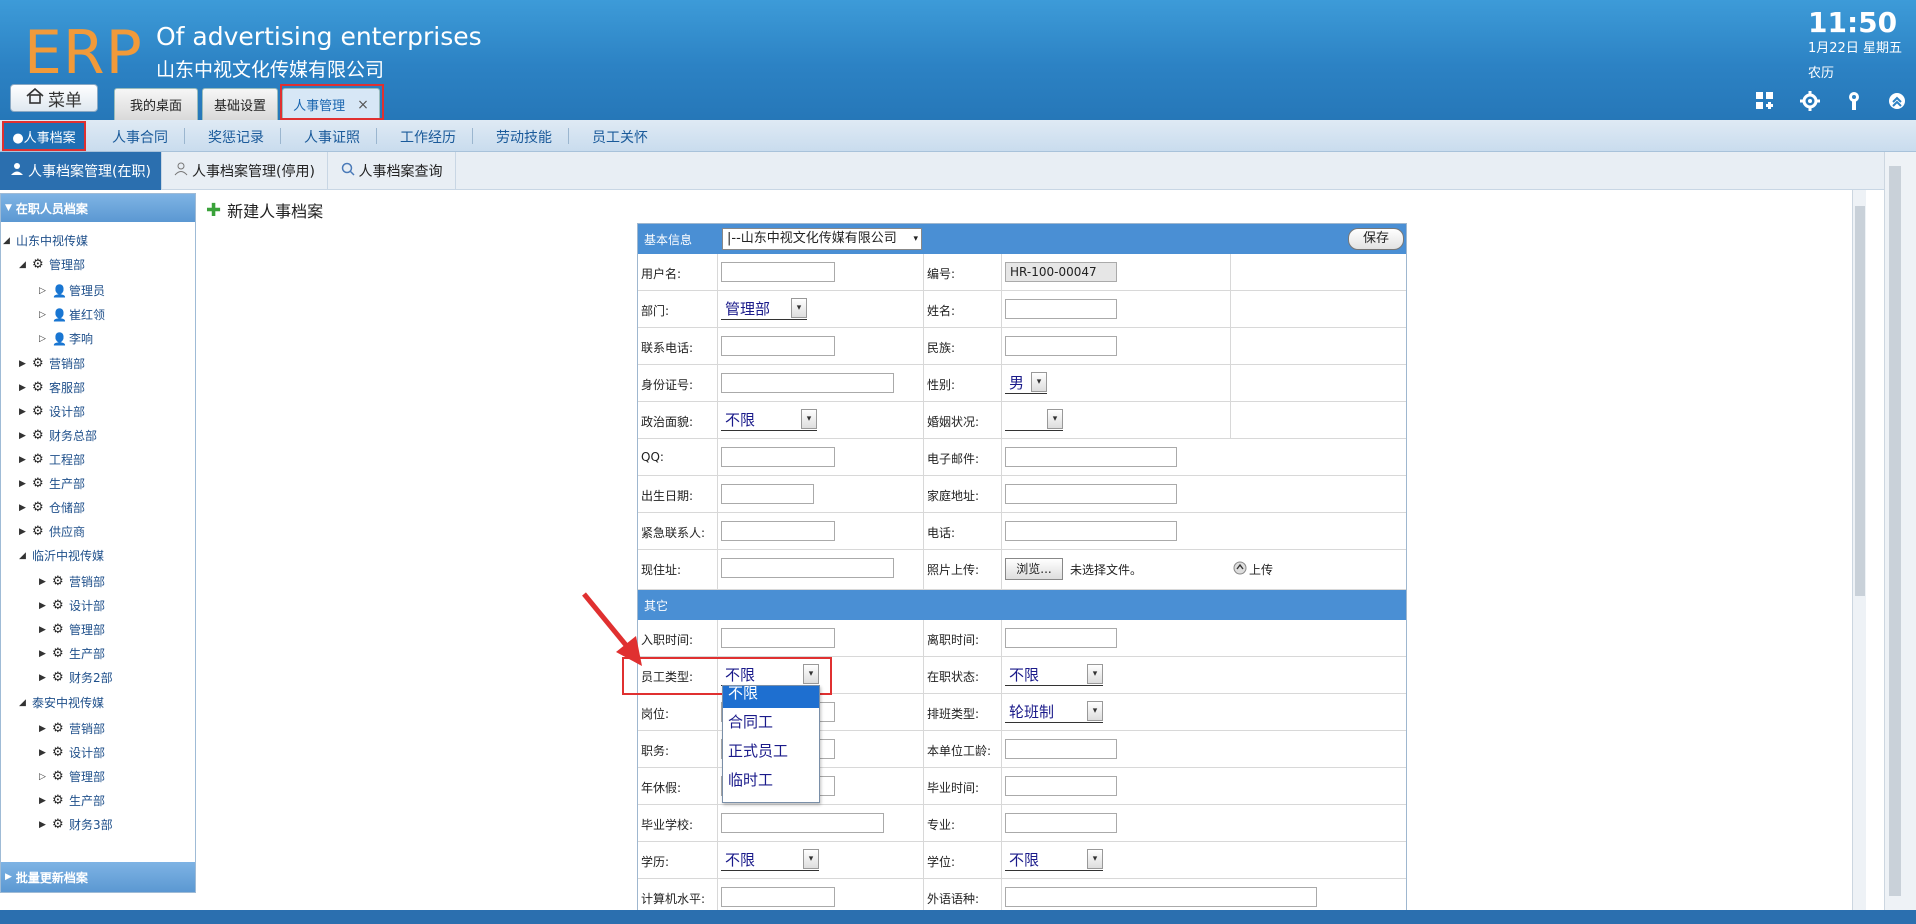 The height and width of the screenshot is (924, 1916). I want to click on nation-input, so click(1061, 346).